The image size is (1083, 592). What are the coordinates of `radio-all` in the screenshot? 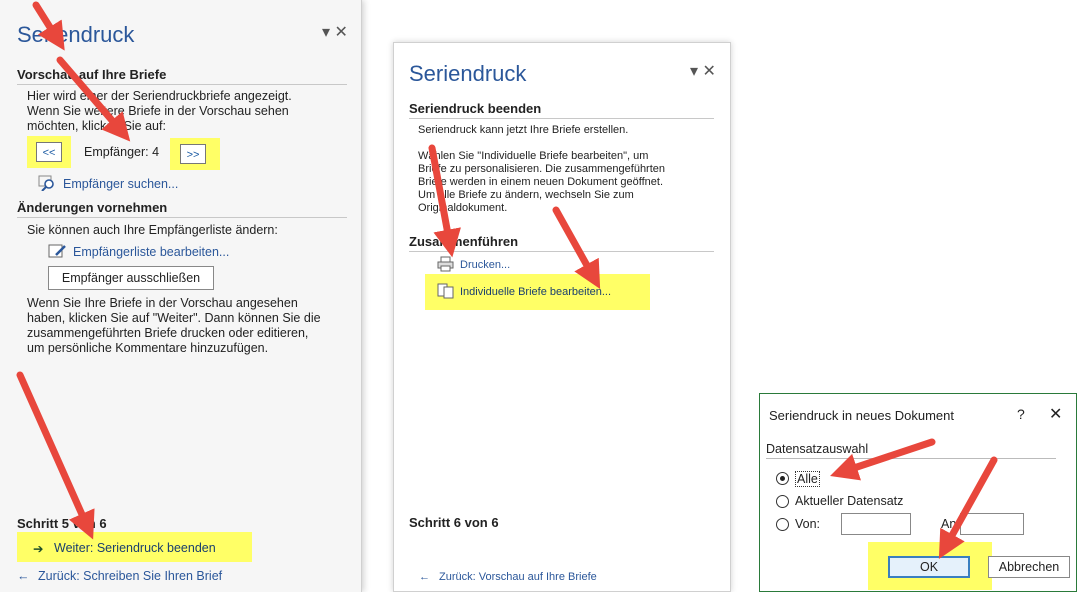 It's located at (782, 478).